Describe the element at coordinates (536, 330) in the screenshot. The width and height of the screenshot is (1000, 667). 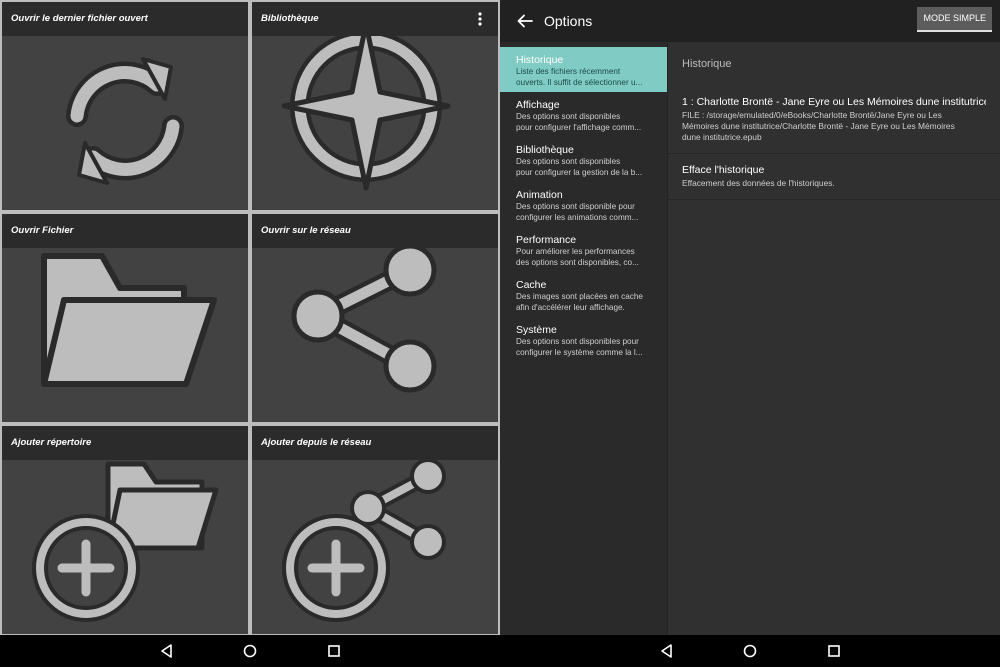
I see `menu-item-title: Système` at that location.